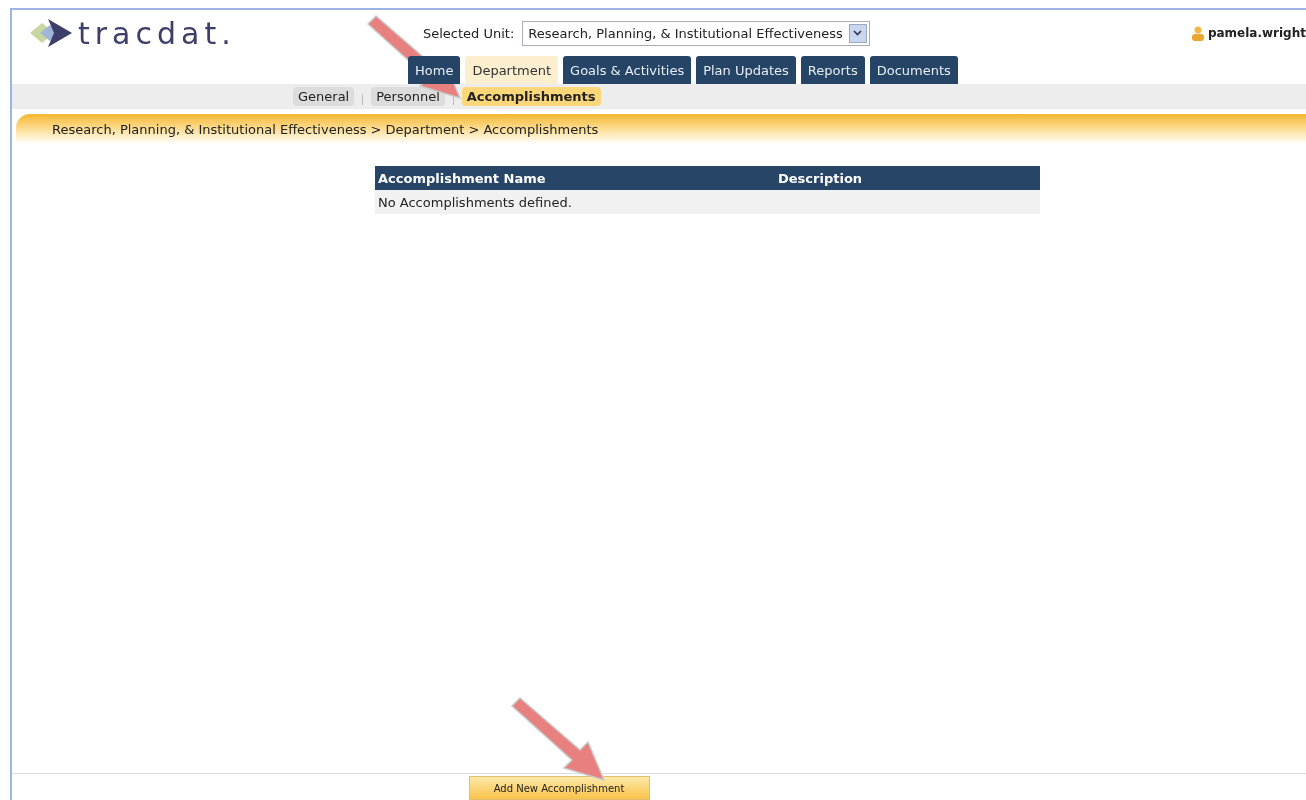  What do you see at coordinates (325, 129) in the screenshot?
I see `breadcrumb: Research, Planning, & Institutional Effectiveness > Department > Accomplishments` at bounding box center [325, 129].